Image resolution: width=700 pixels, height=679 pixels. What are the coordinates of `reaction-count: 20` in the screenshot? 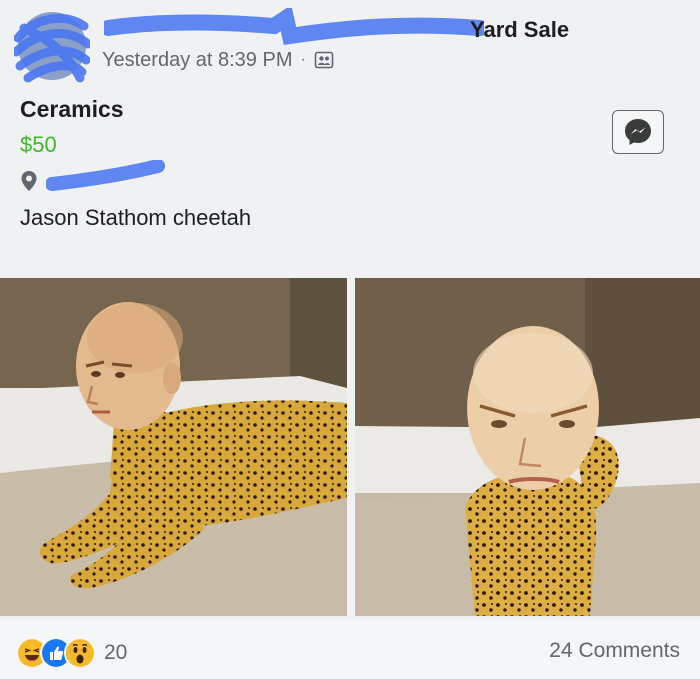 It's located at (116, 652).